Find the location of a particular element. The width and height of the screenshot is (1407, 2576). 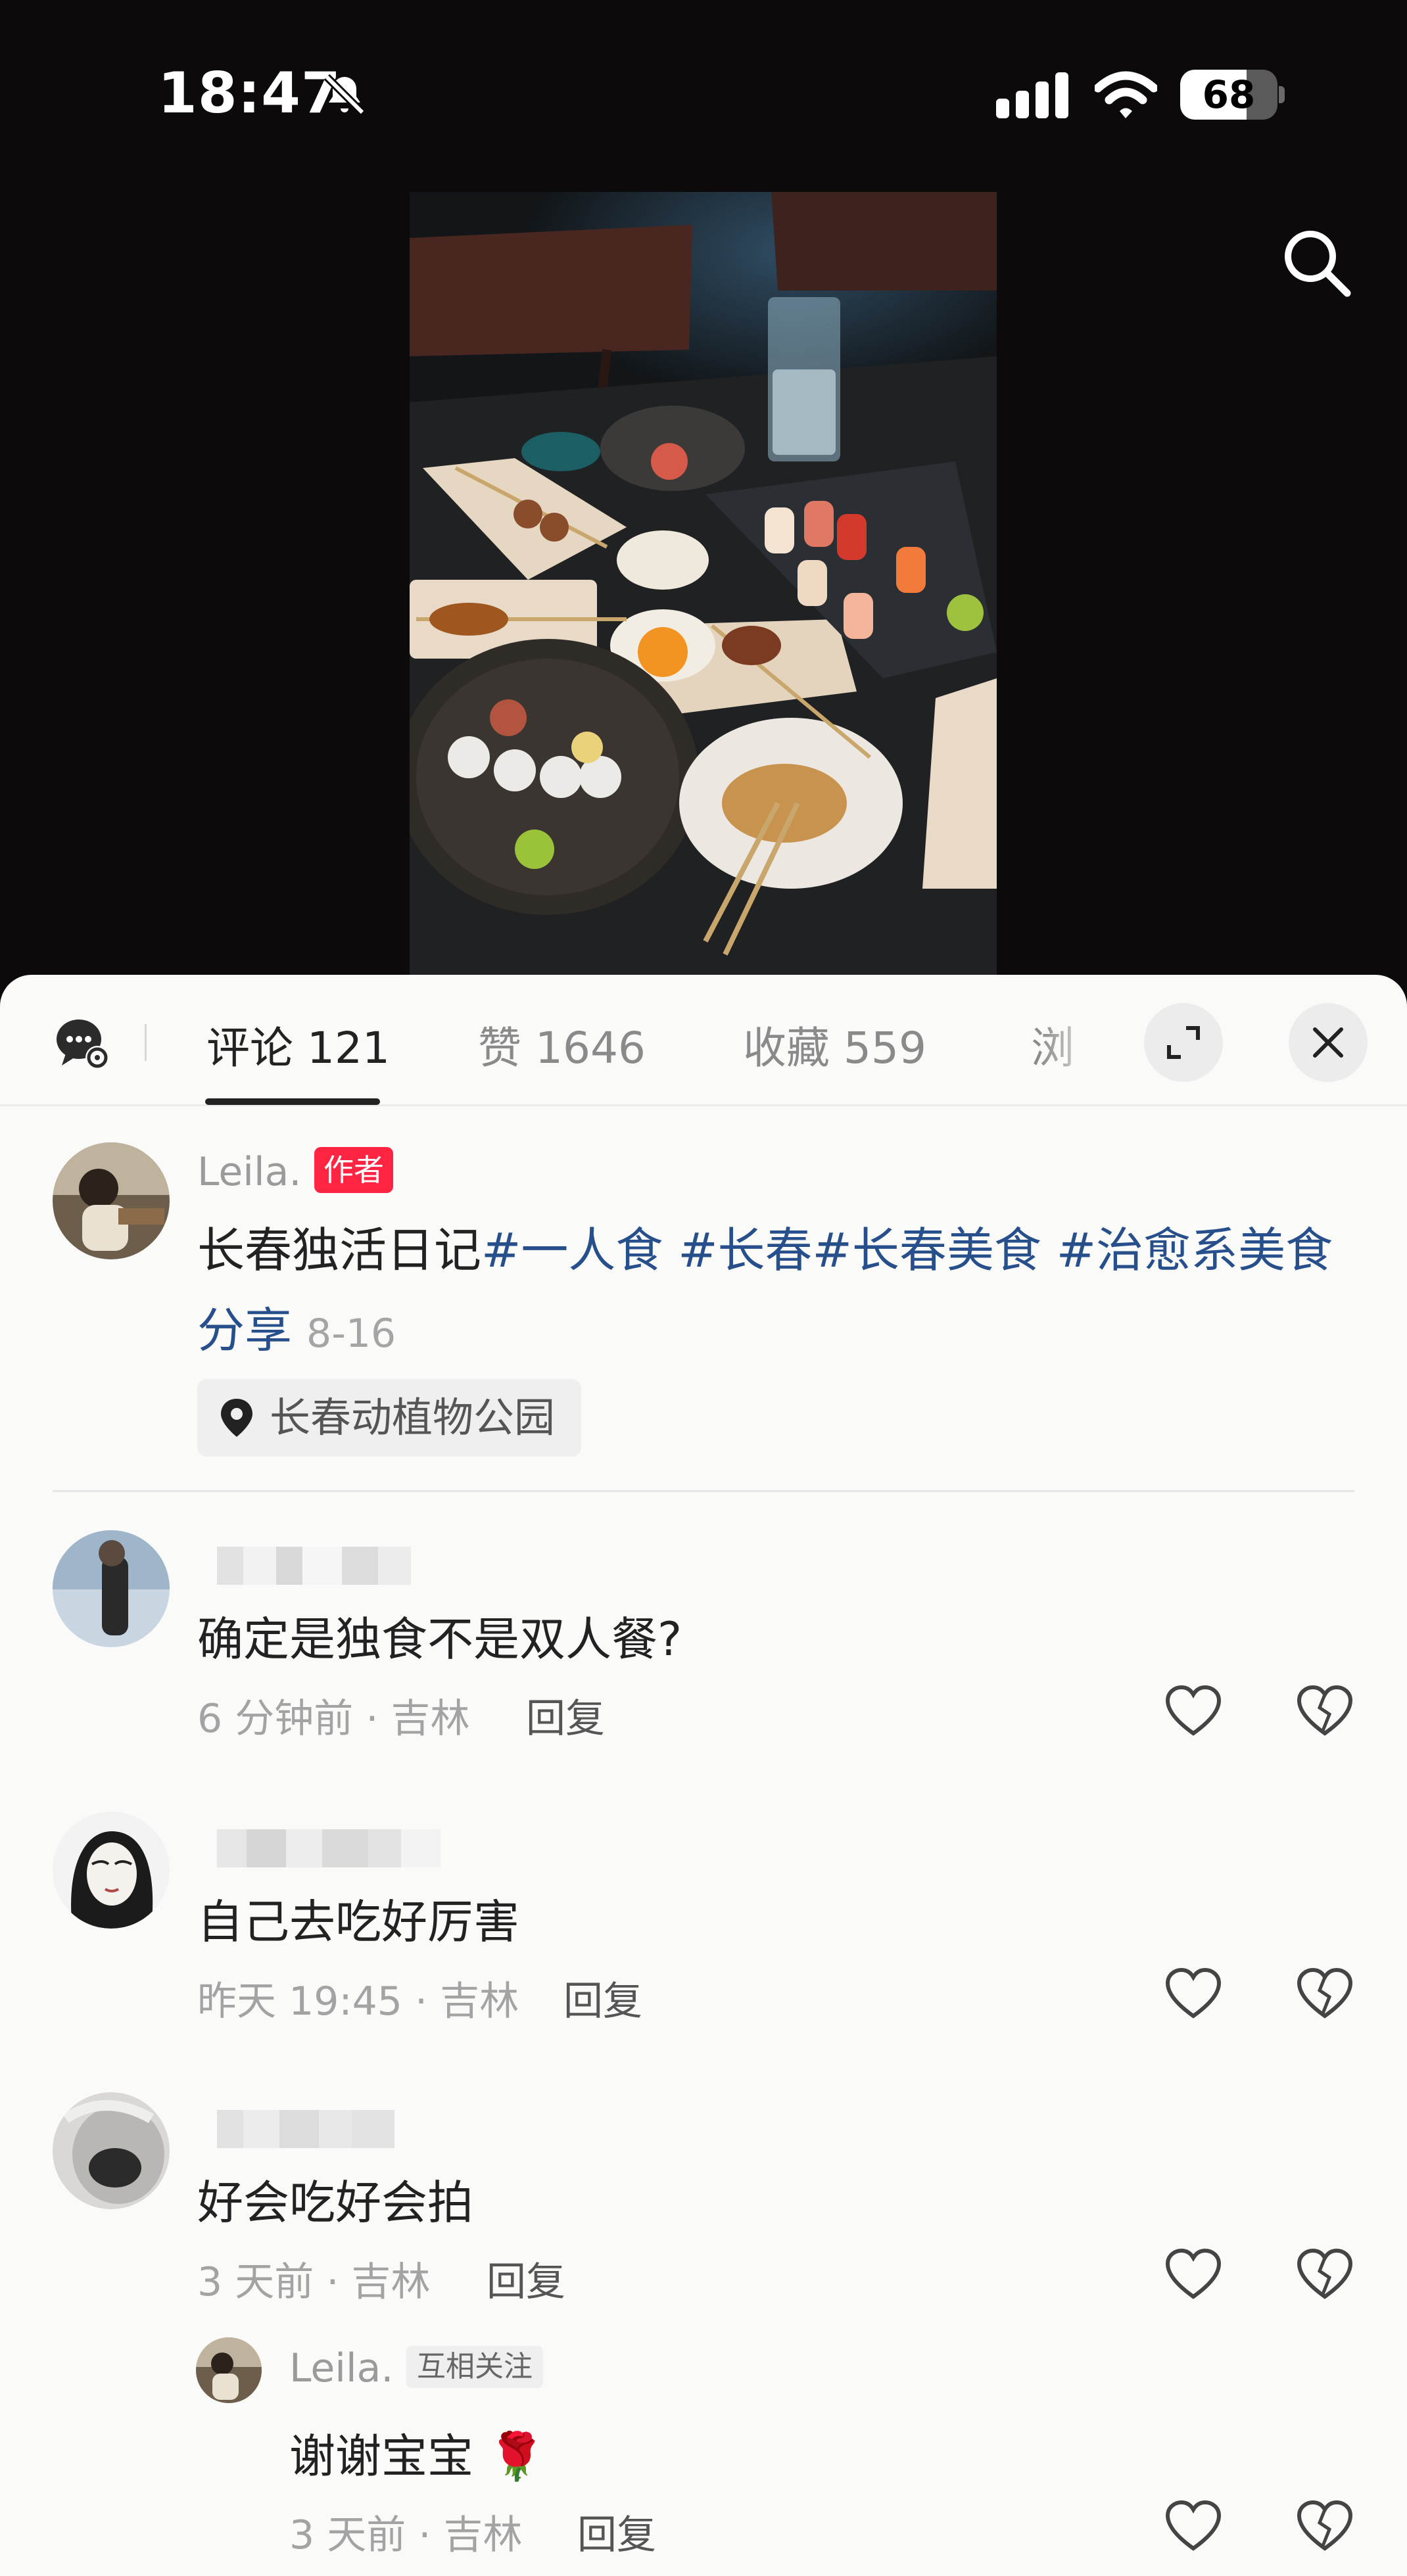

chat-settings-icon is located at coordinates (82, 1042).